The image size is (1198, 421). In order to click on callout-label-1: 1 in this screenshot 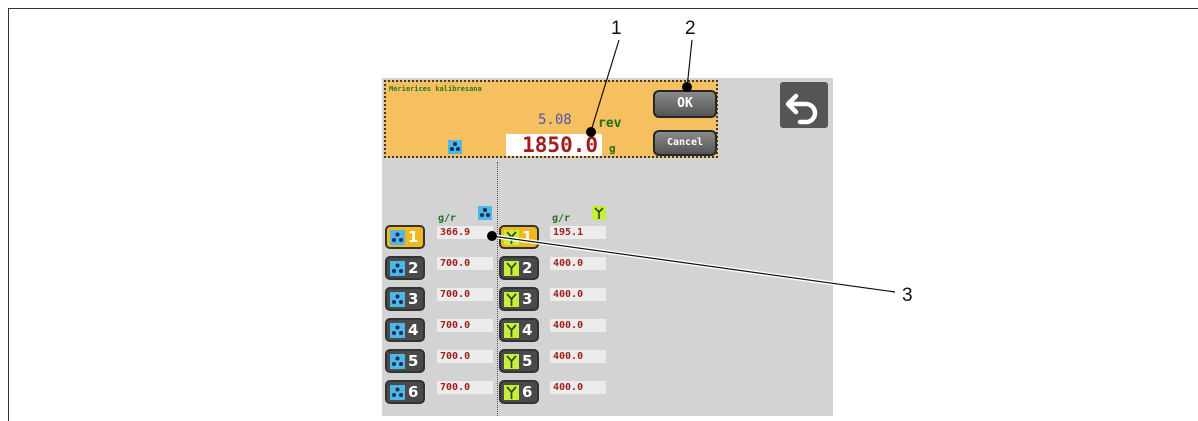, I will do `click(616, 28)`.